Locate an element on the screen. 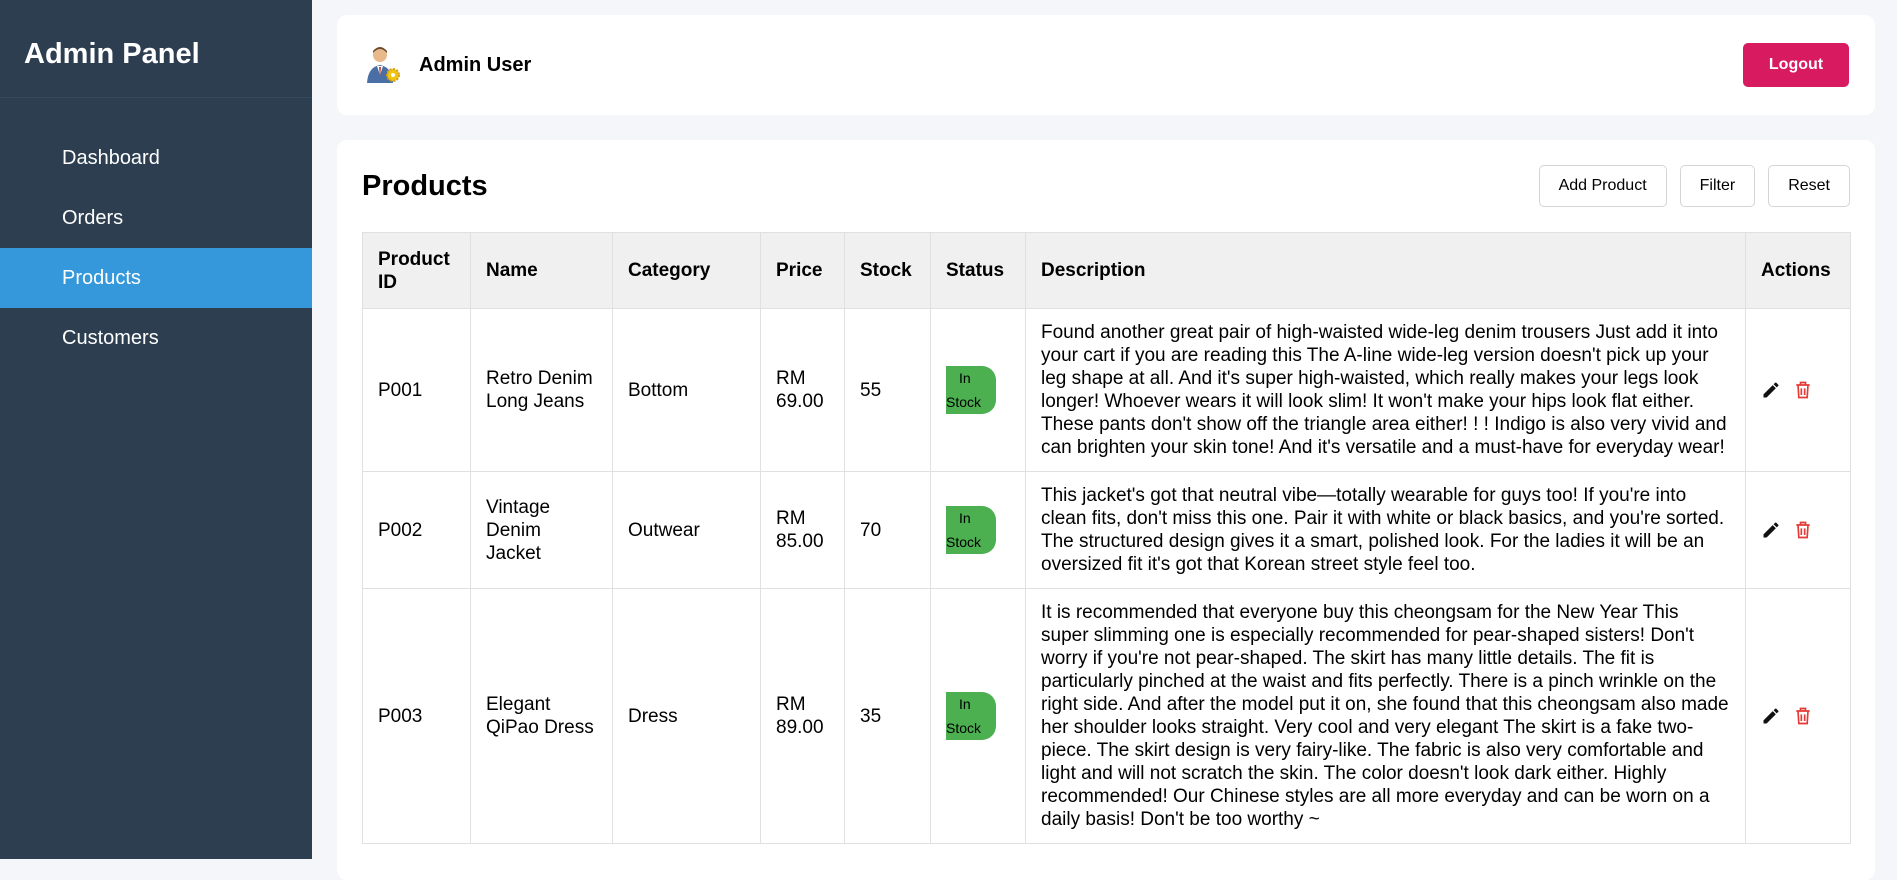 The width and height of the screenshot is (1897, 880). toolbar: Add Product Filter Reset is located at coordinates (1694, 186).